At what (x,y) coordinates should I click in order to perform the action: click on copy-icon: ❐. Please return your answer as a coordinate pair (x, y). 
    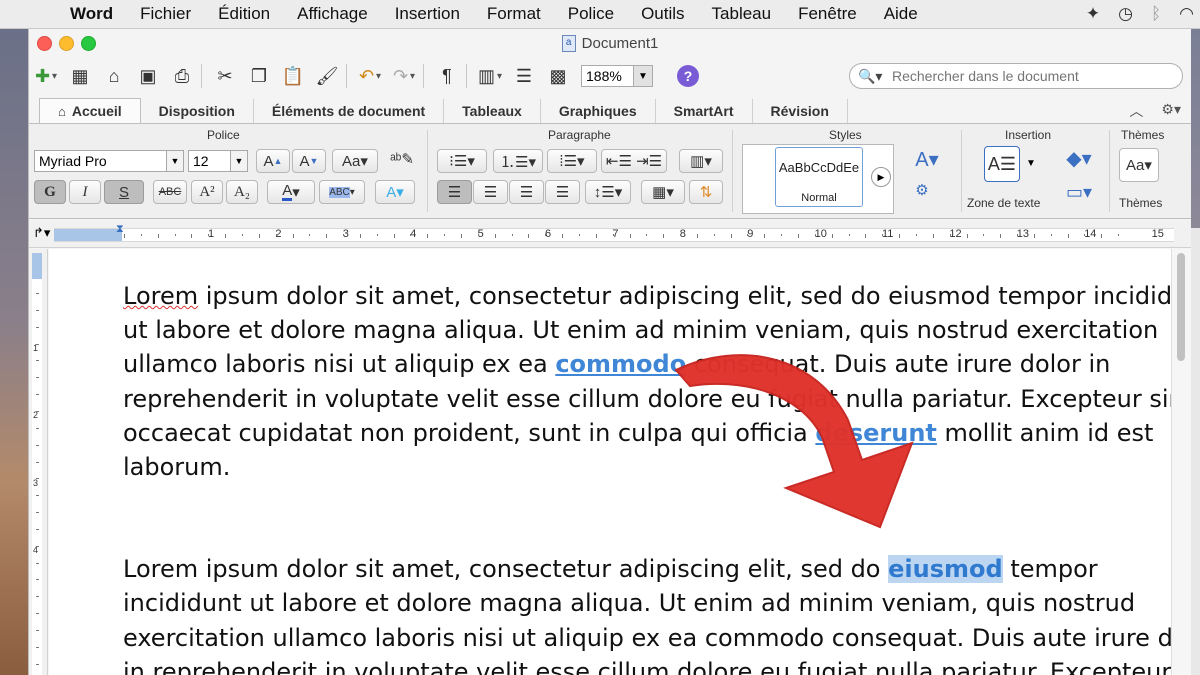
    Looking at the image, I should click on (259, 76).